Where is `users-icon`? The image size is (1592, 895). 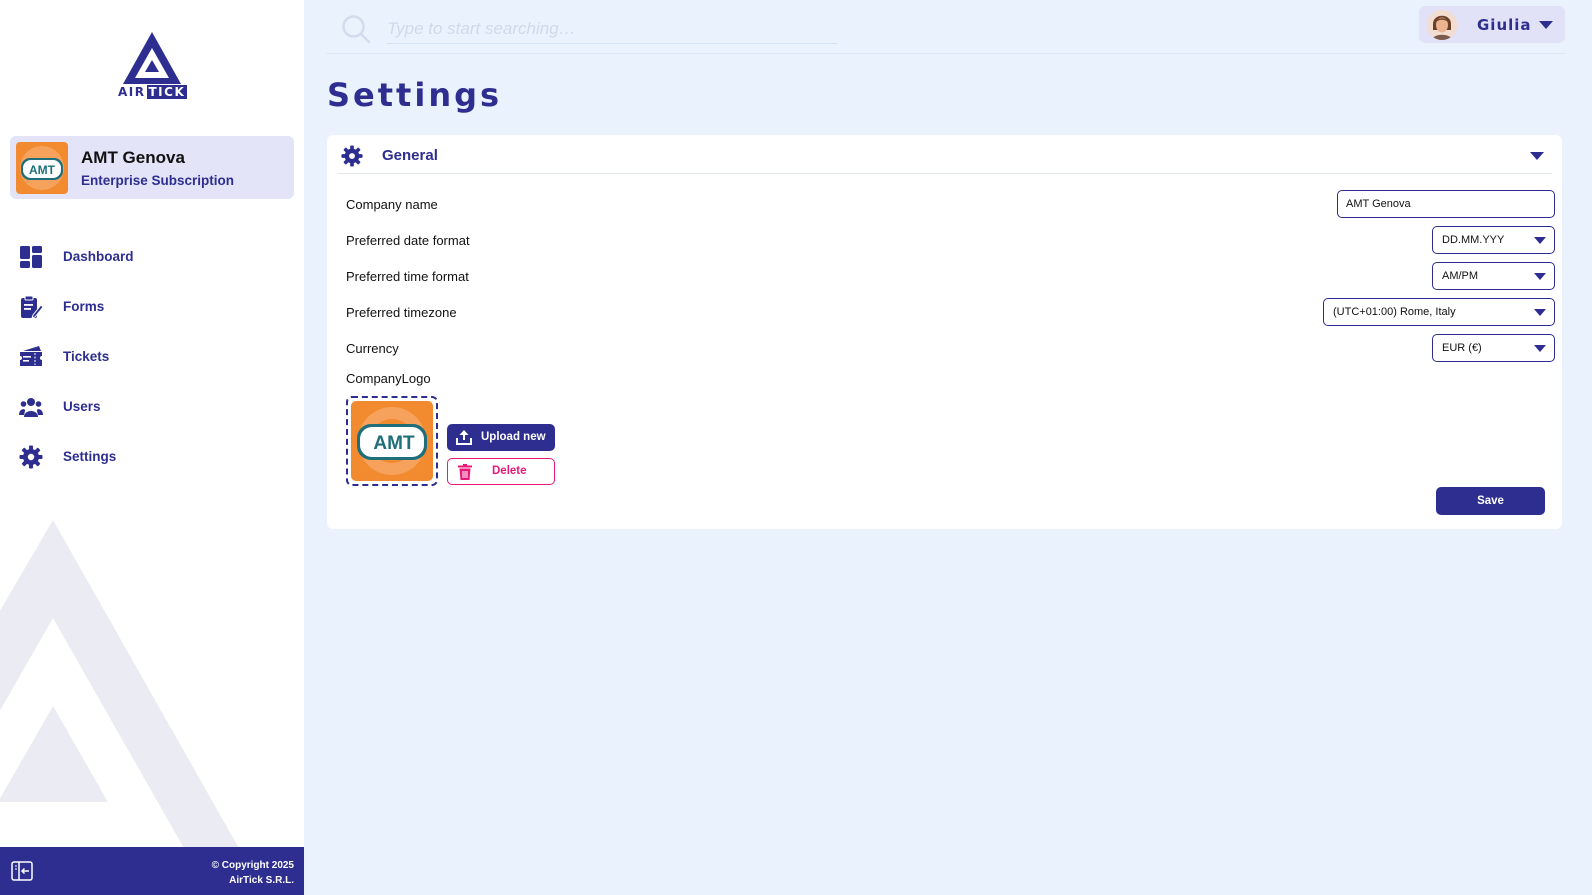
users-icon is located at coordinates (31, 407).